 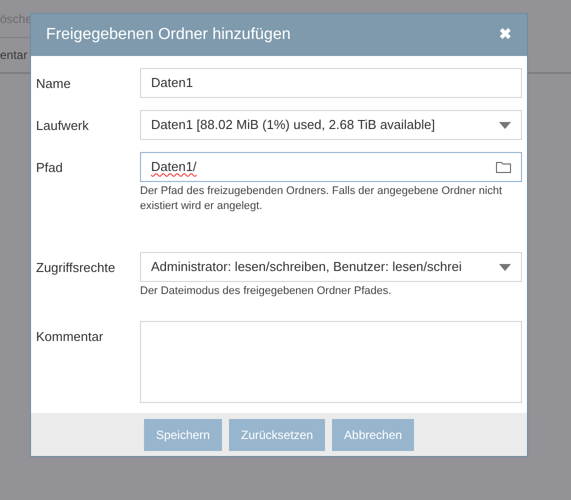 I want to click on field-label: Zugriffsrechte, so click(x=76, y=268).